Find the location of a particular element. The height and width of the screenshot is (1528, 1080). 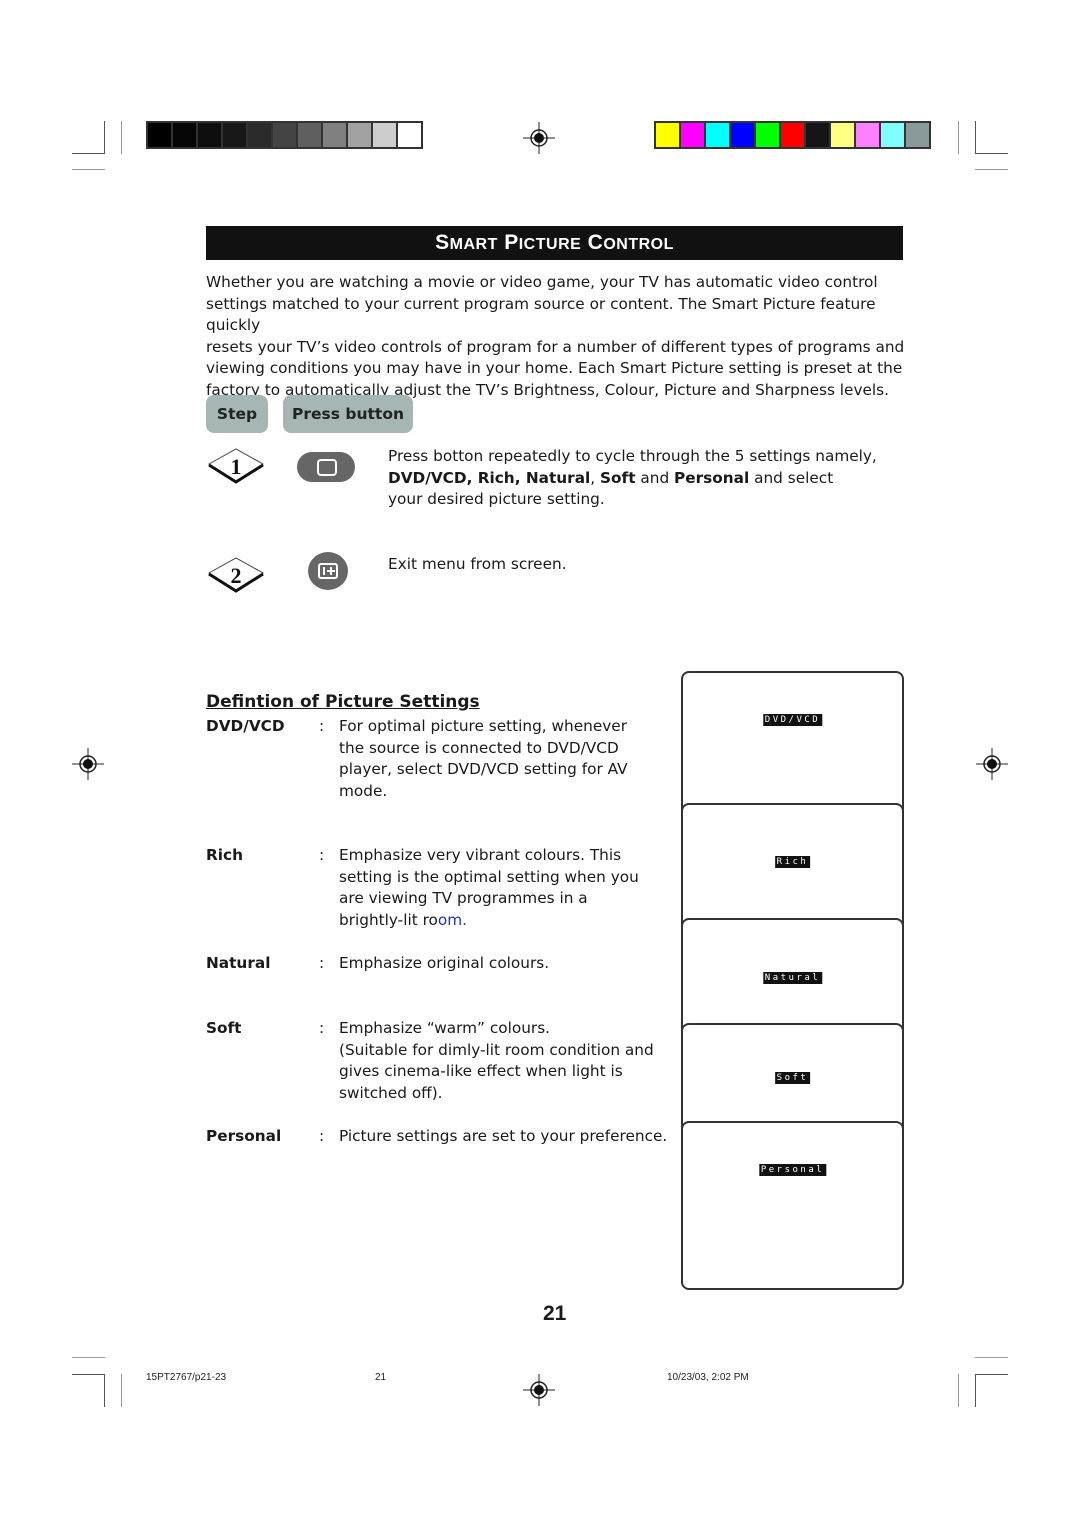

title-word: SMART is located at coordinates (466, 242).